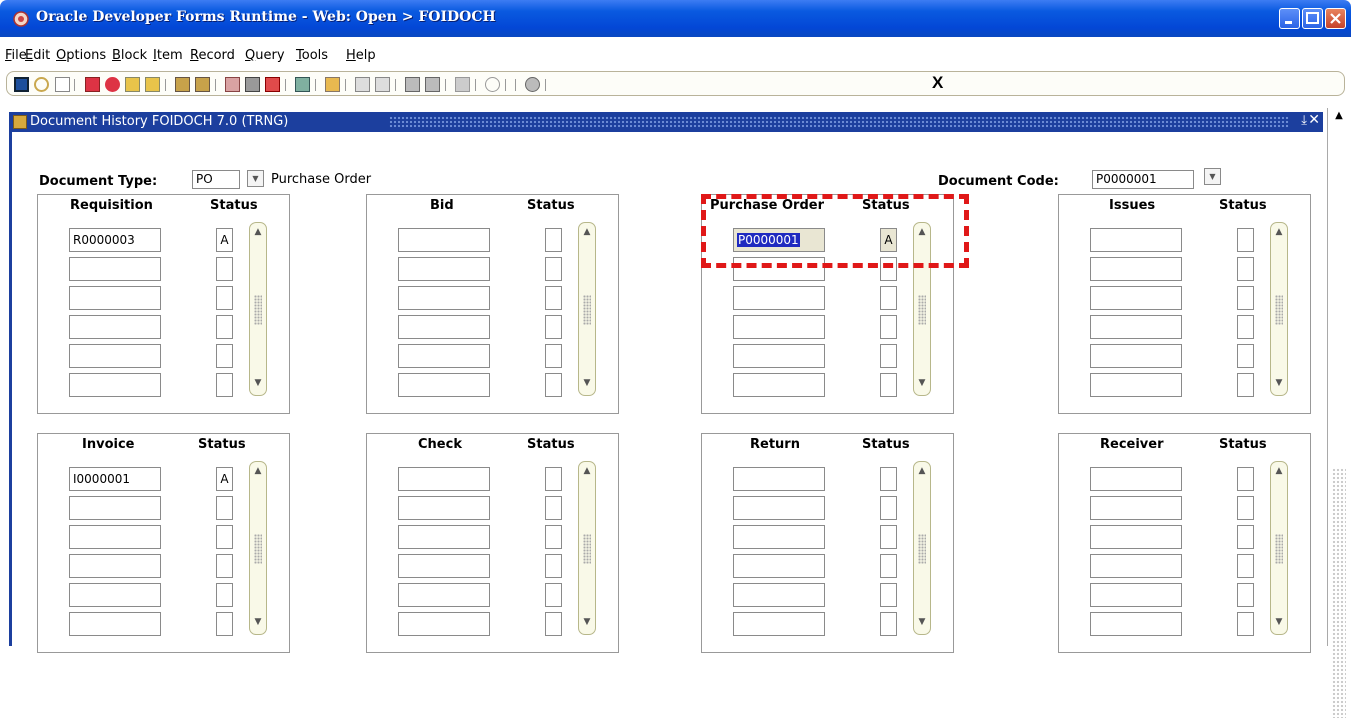  What do you see at coordinates (168, 55) in the screenshot?
I see `menu-item: Item` at bounding box center [168, 55].